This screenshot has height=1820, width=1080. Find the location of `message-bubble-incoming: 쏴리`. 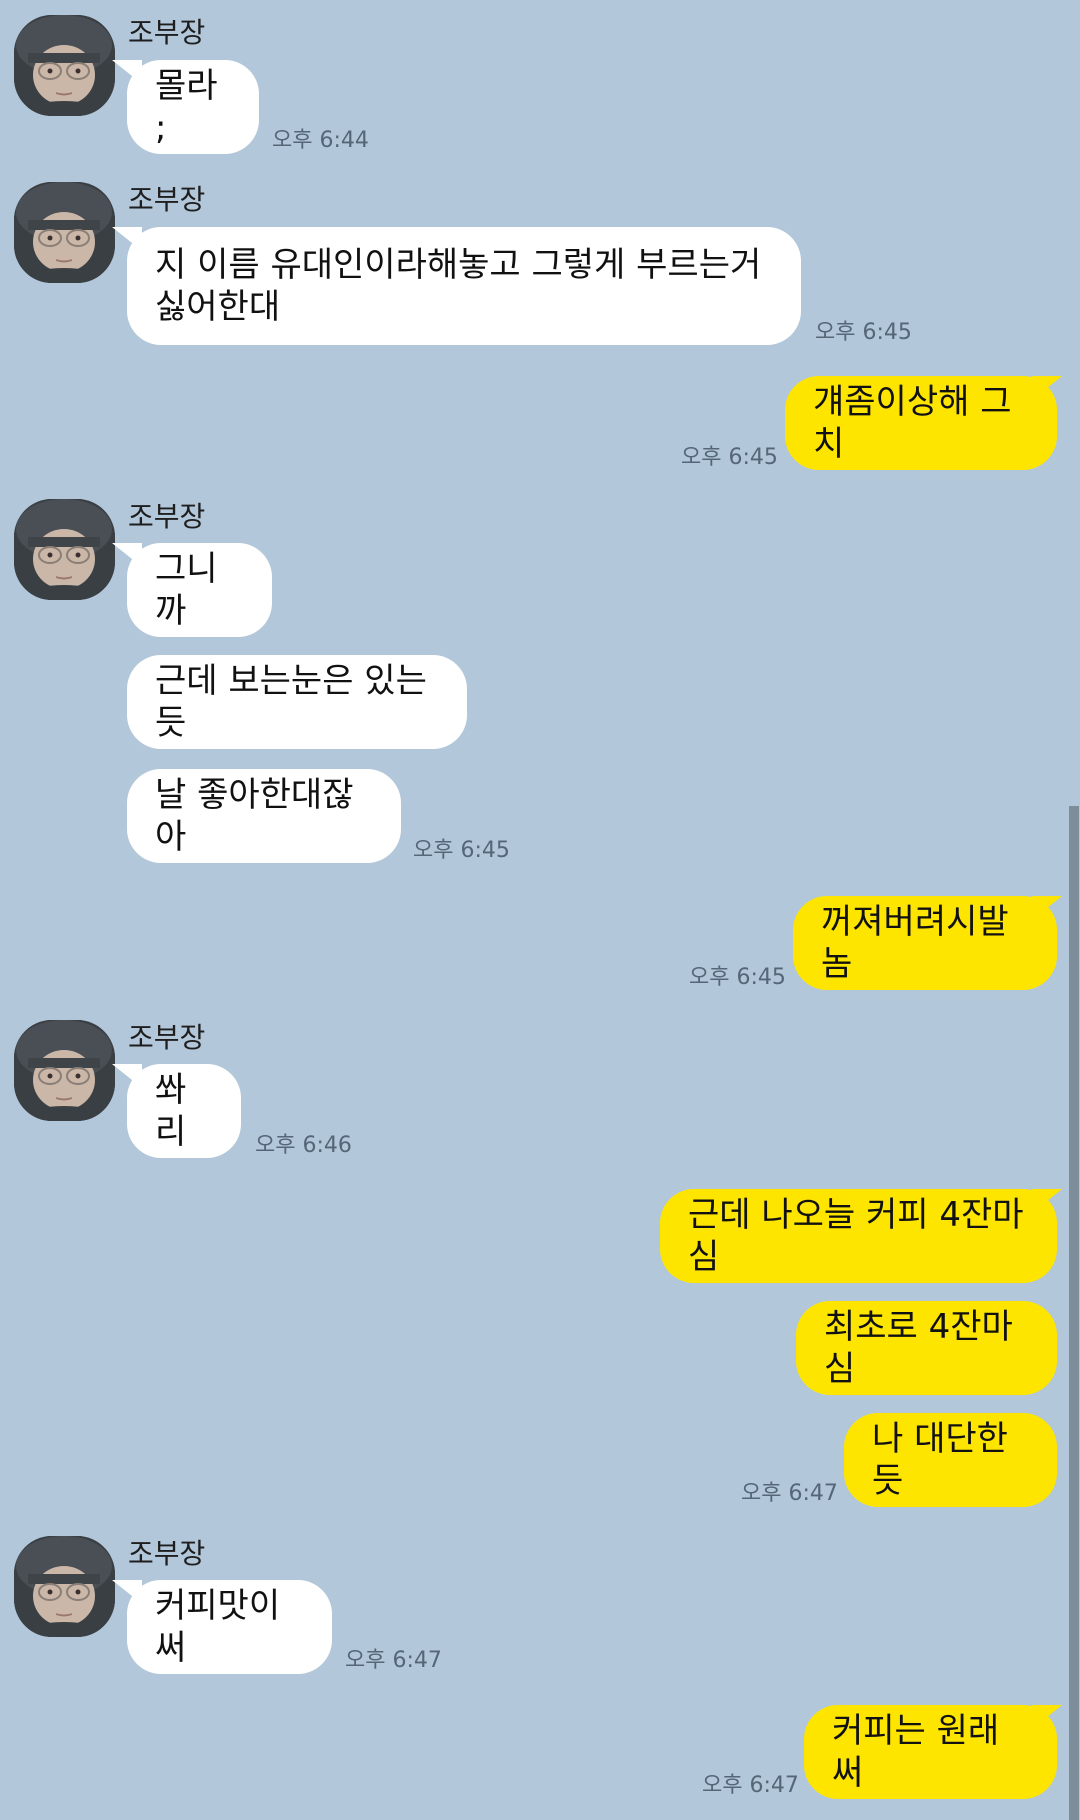

message-bubble-incoming: 쏴리 is located at coordinates (184, 1111).